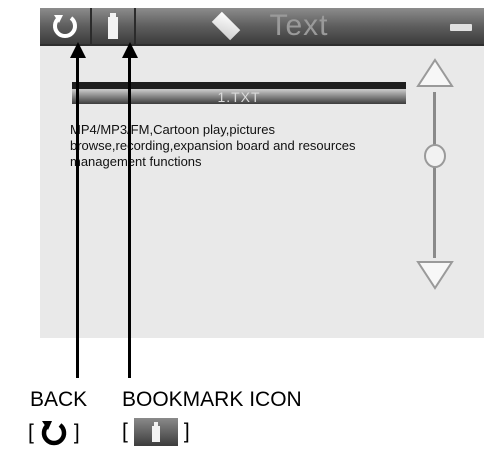 The width and height of the screenshot is (484, 453). I want to click on bookmark-icon-sample: [ ], so click(156, 432).